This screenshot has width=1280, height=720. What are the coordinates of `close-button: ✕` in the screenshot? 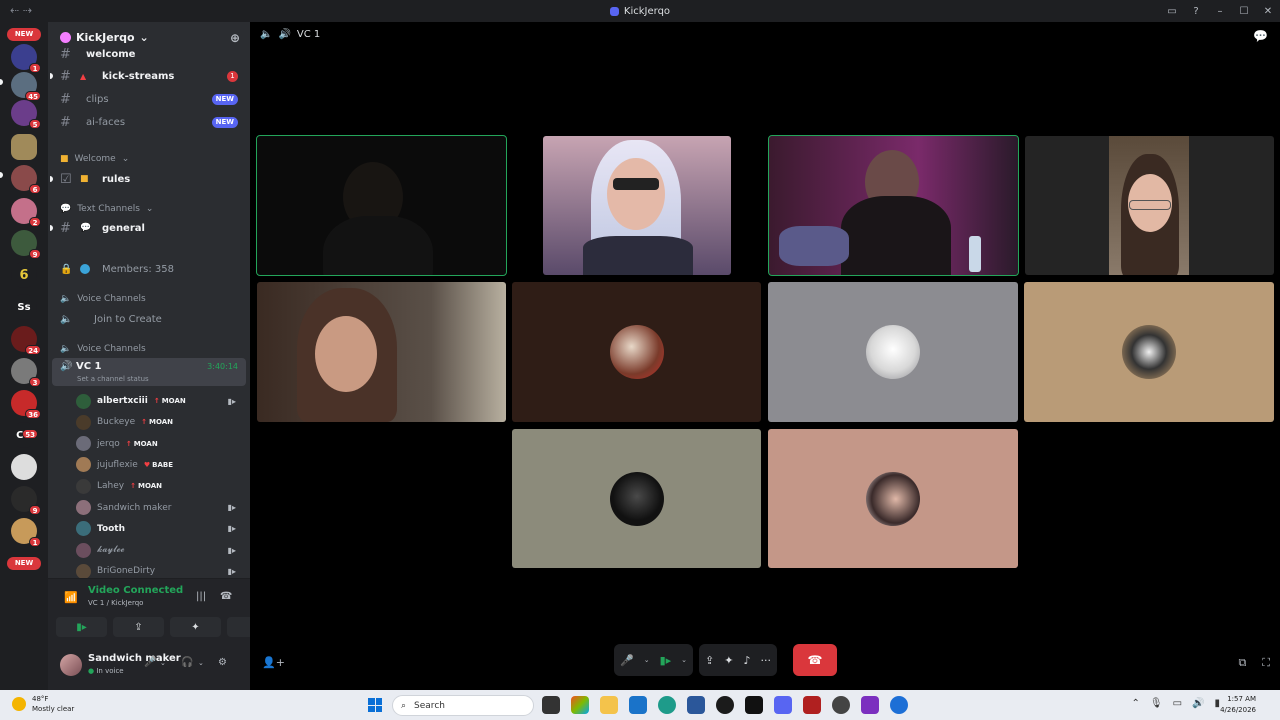 It's located at (1268, 11).